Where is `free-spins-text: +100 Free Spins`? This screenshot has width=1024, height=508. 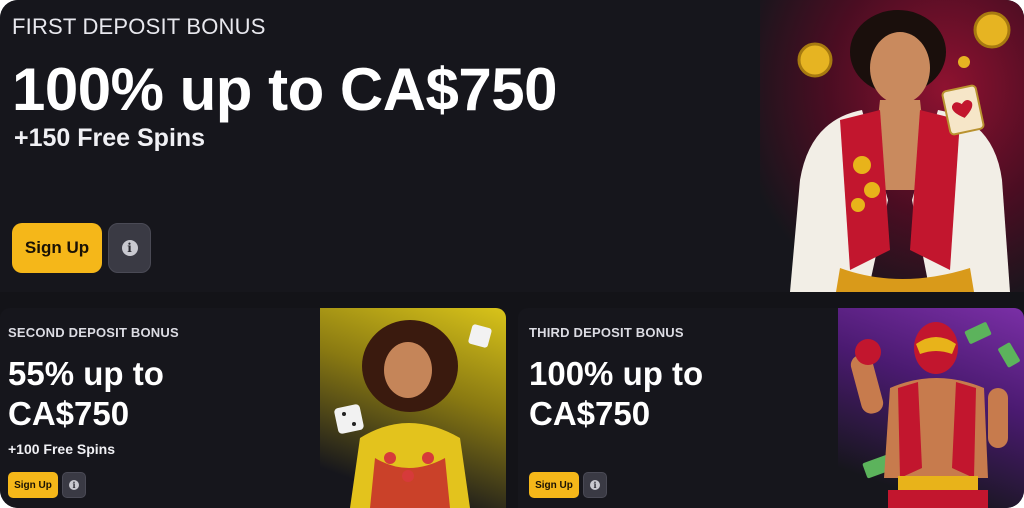
free-spins-text: +100 Free Spins is located at coordinates (62, 449).